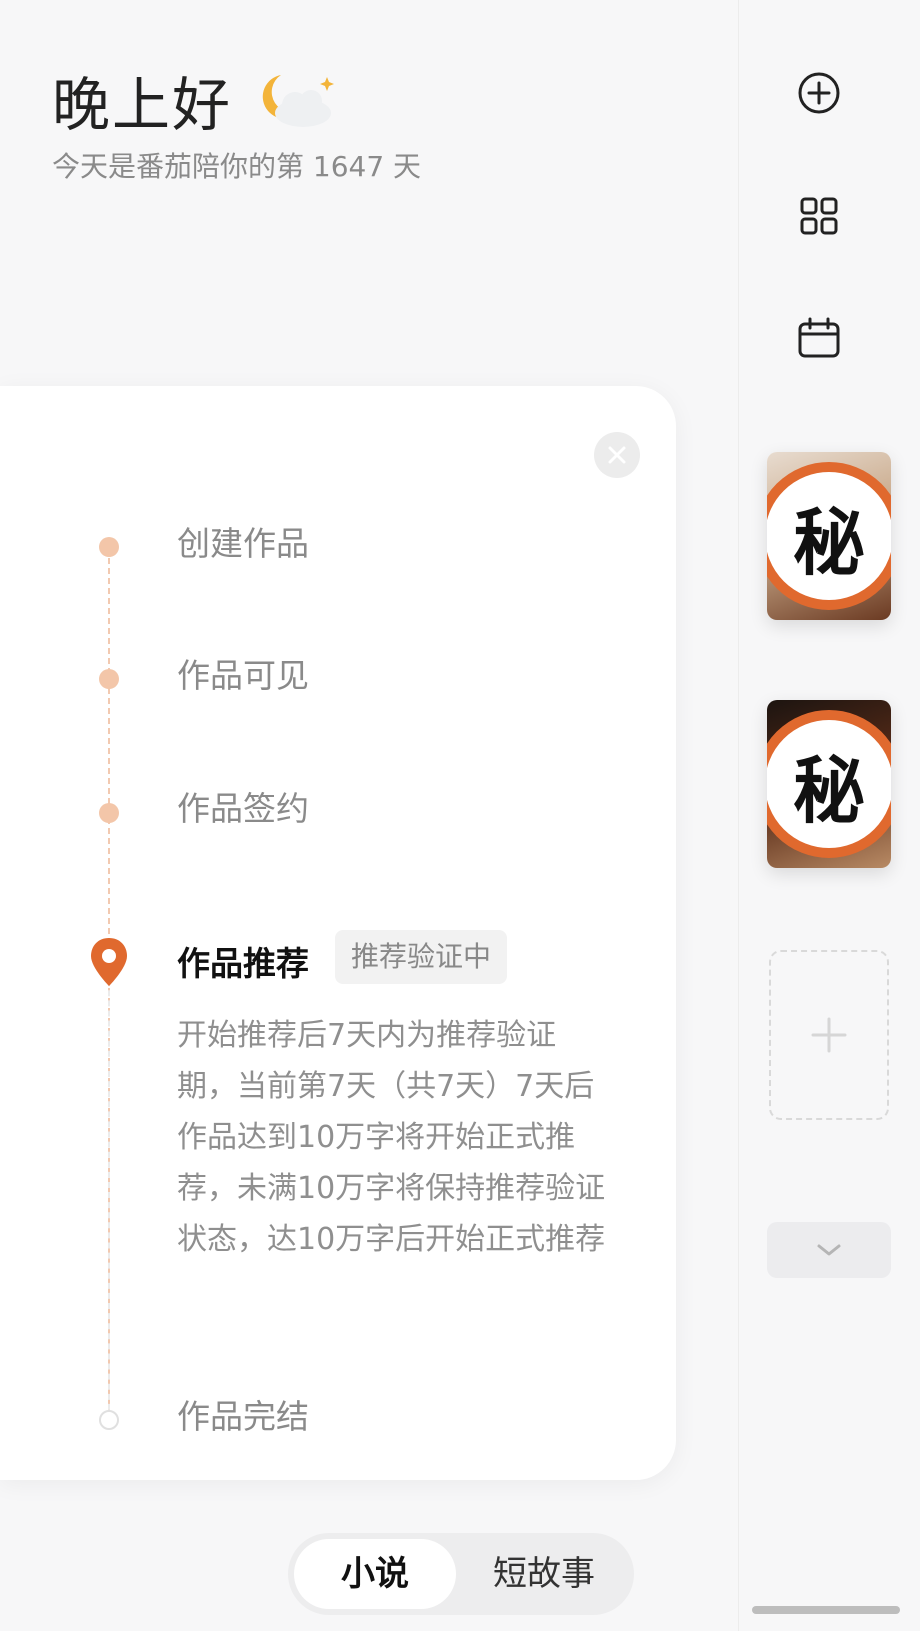 This screenshot has height=1631, width=920. I want to click on grid-view-button, so click(819, 216).